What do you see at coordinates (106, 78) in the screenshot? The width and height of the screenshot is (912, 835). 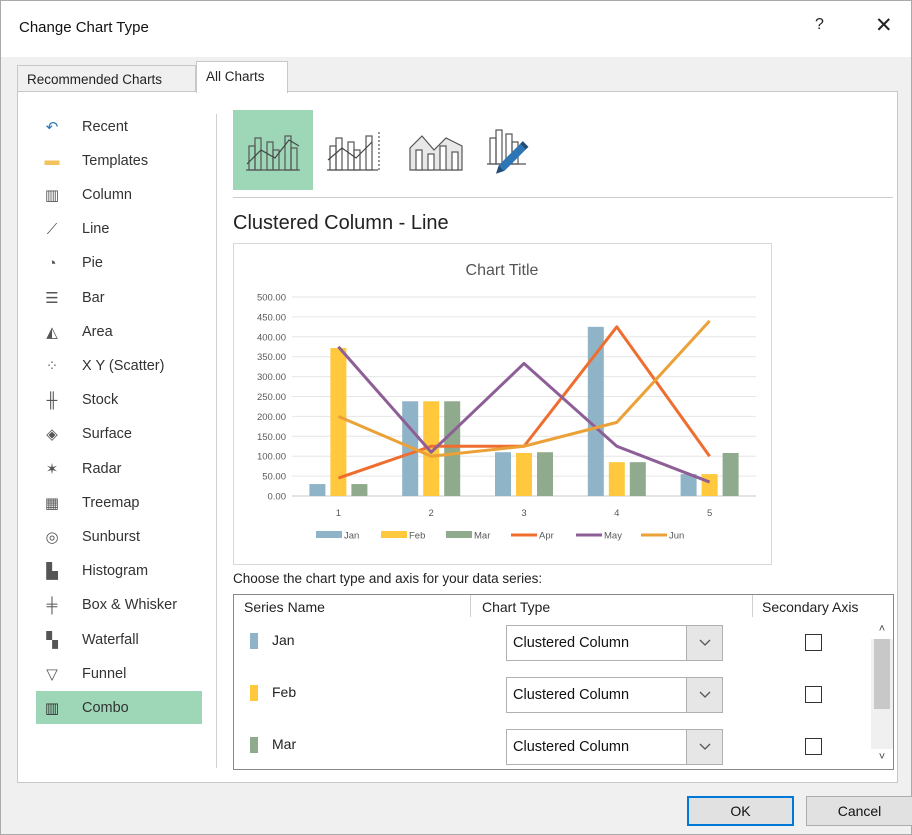 I see `tab-recommended-charts: Recommended Charts` at bounding box center [106, 78].